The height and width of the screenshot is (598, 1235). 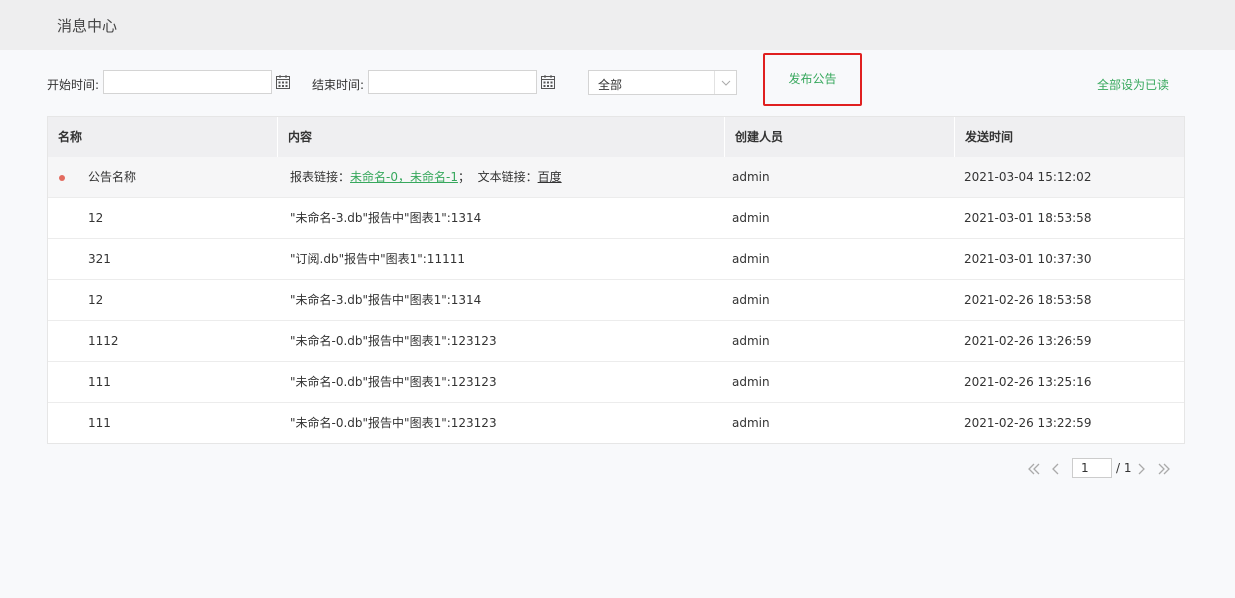 I want to click on start-time-label: 开始时间:, so click(x=73, y=85).